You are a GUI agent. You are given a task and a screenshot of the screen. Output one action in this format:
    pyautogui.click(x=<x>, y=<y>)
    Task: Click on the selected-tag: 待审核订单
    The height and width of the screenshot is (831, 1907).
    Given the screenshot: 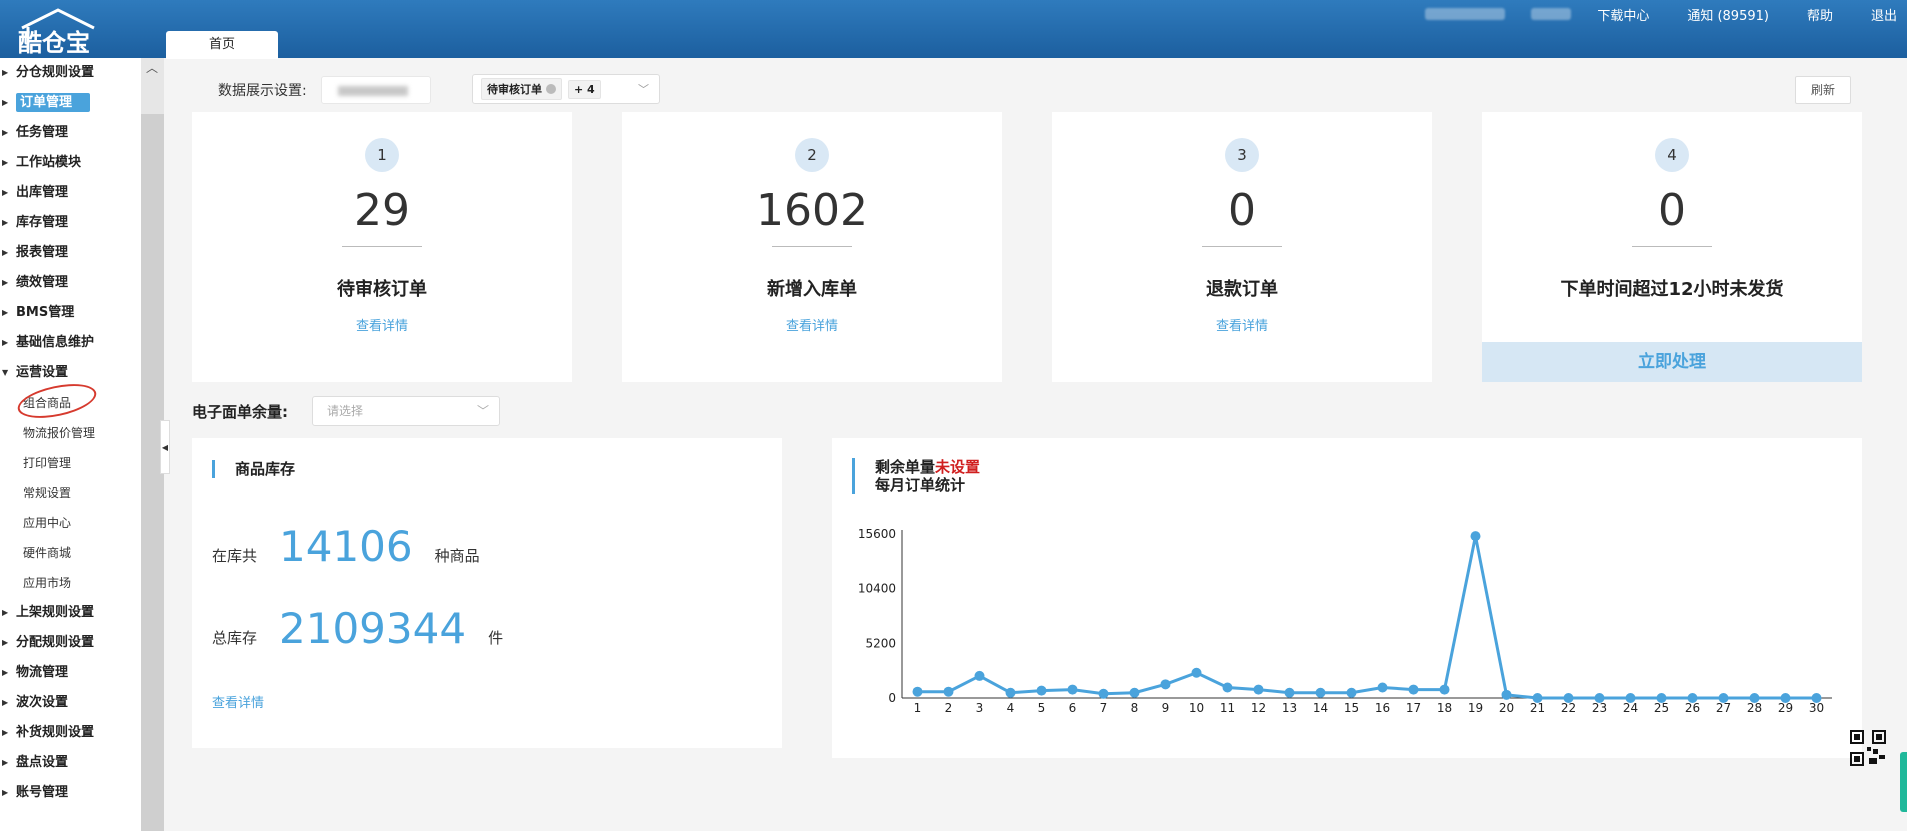 What is the action you would take?
    pyautogui.click(x=521, y=89)
    